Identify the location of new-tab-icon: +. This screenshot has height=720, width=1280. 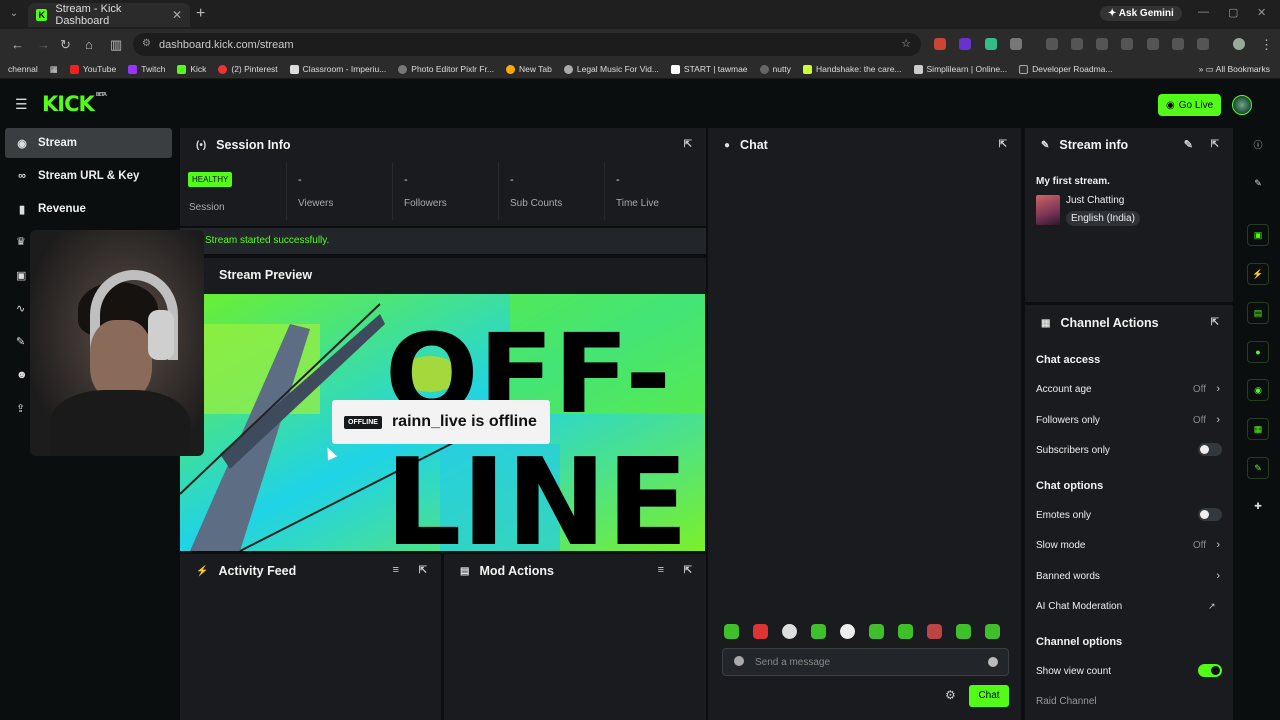
(200, 14).